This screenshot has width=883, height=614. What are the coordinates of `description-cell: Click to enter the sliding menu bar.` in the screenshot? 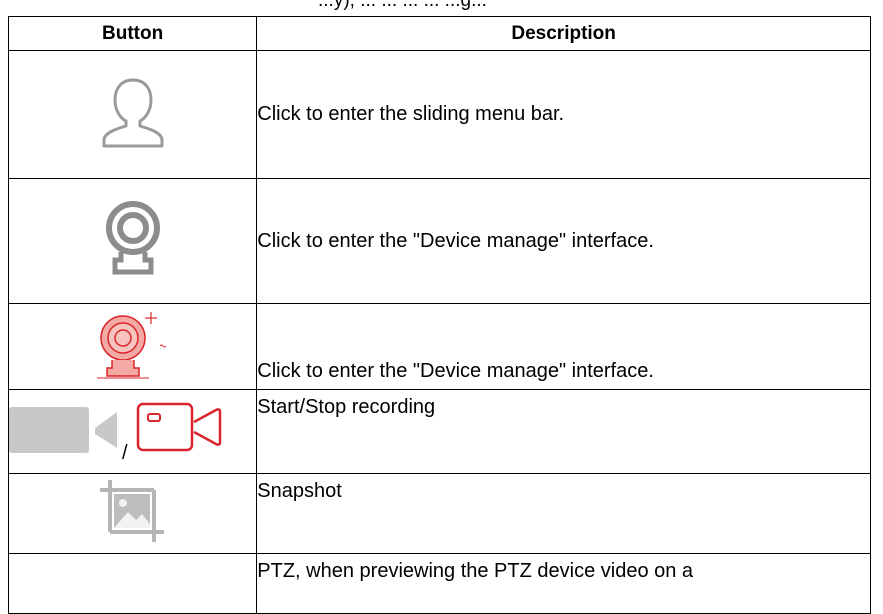 It's located at (563, 114).